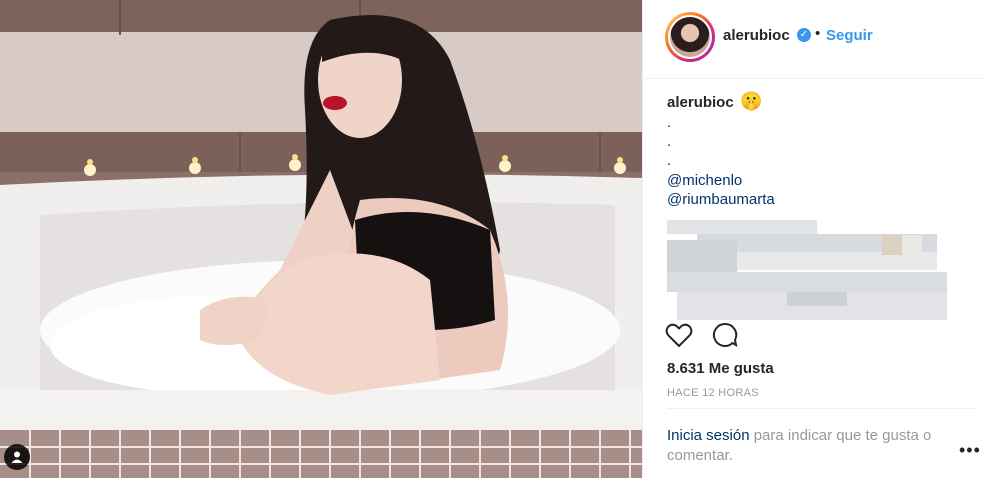 Image resolution: width=1000 pixels, height=478 pixels. I want to click on follow-button: Seguir, so click(849, 35).